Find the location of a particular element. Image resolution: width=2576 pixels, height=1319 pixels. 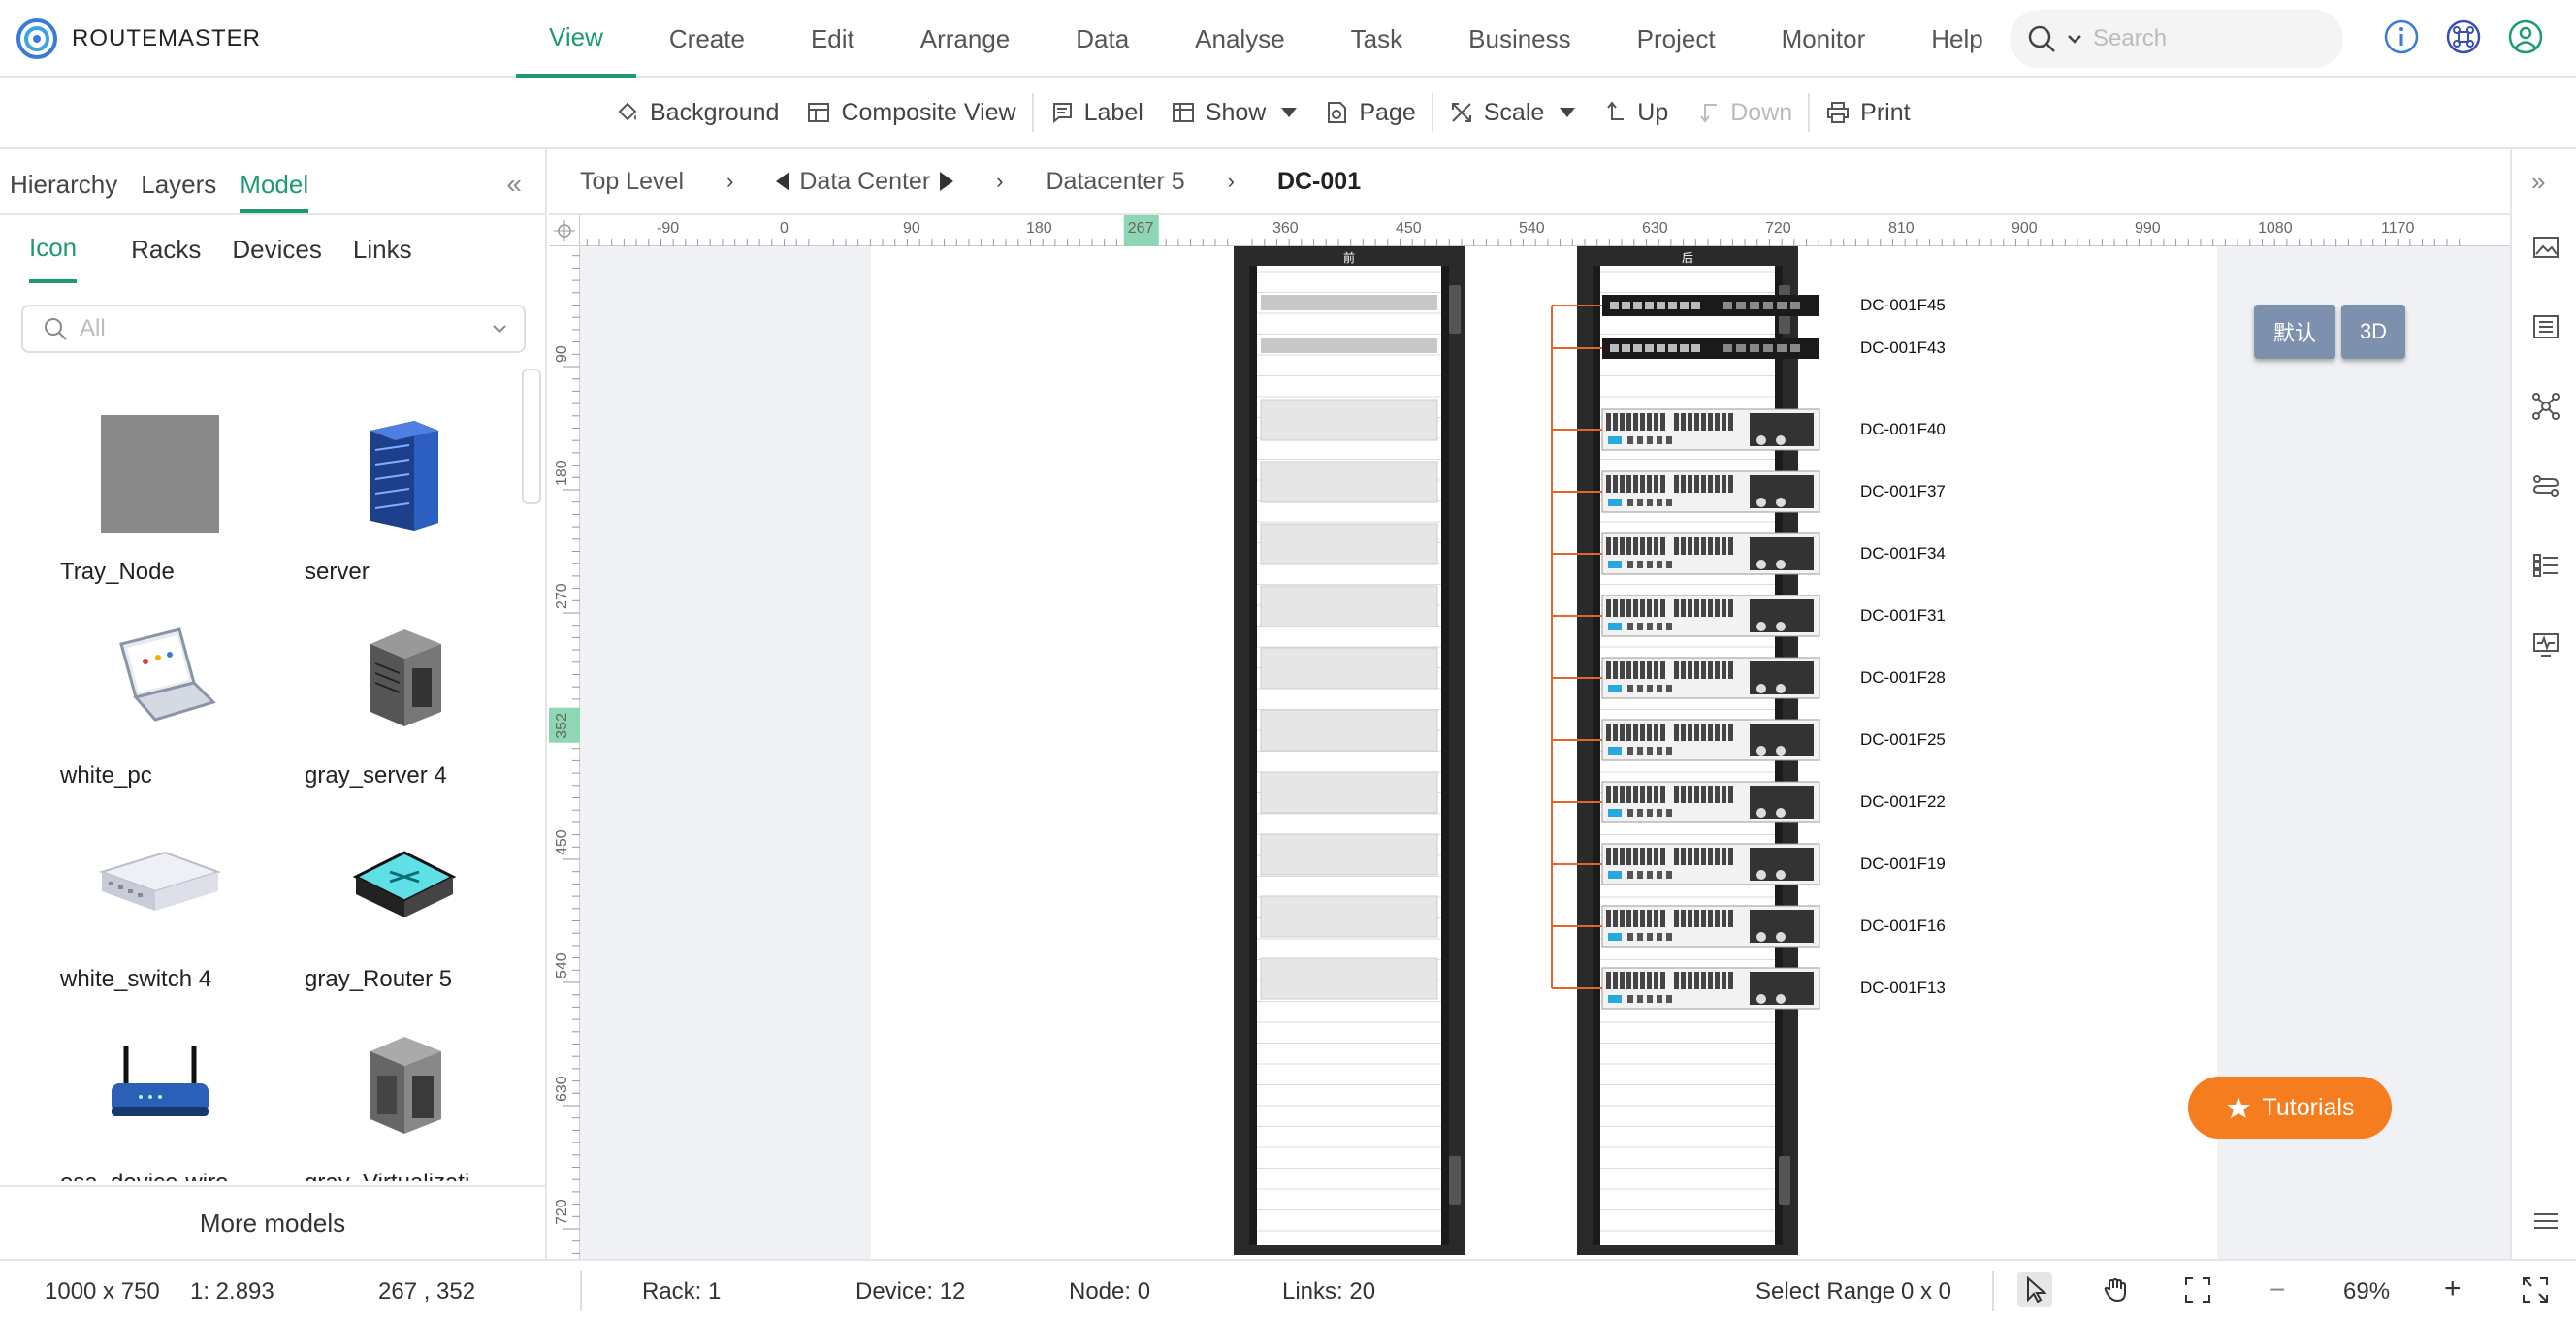

fit-screen-icon is located at coordinates (2197, 1290).